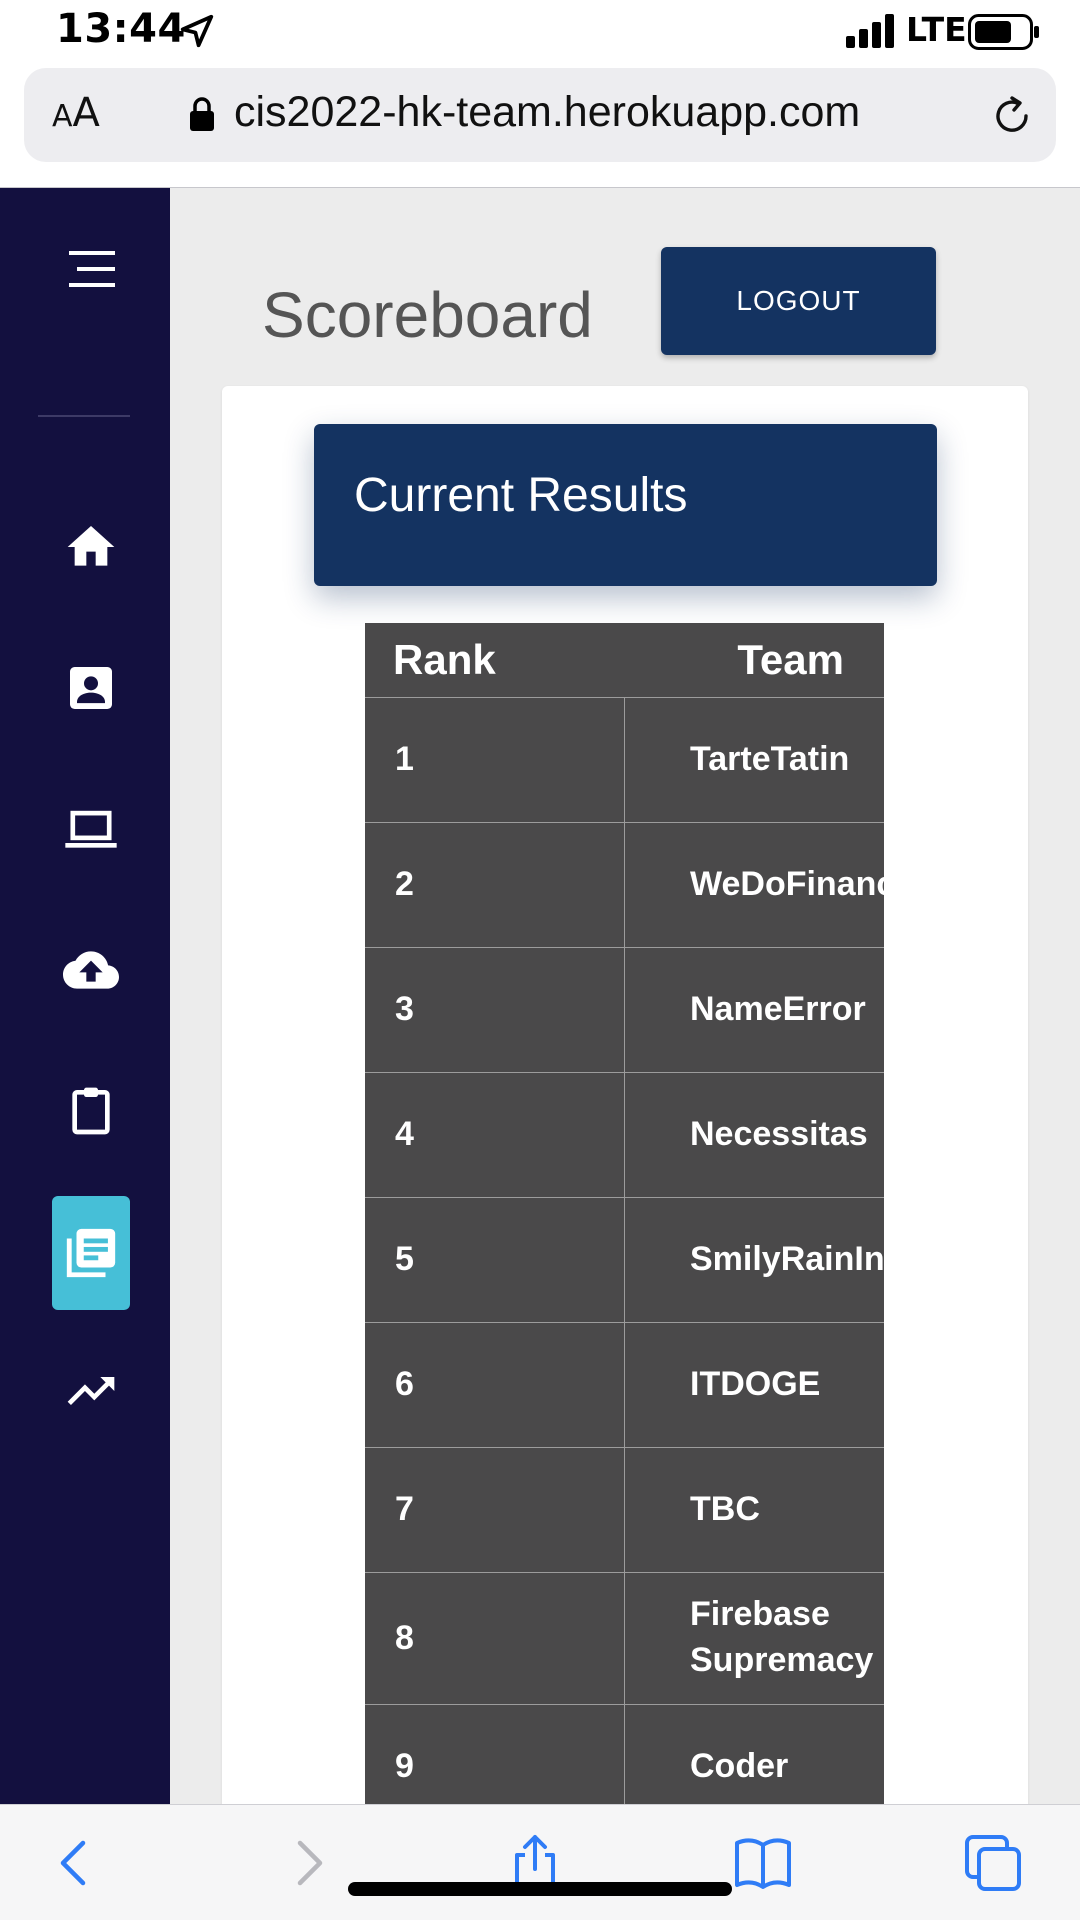 The height and width of the screenshot is (1920, 1080). Describe the element at coordinates (993, 1863) in the screenshot. I see `tabs-icon` at that location.